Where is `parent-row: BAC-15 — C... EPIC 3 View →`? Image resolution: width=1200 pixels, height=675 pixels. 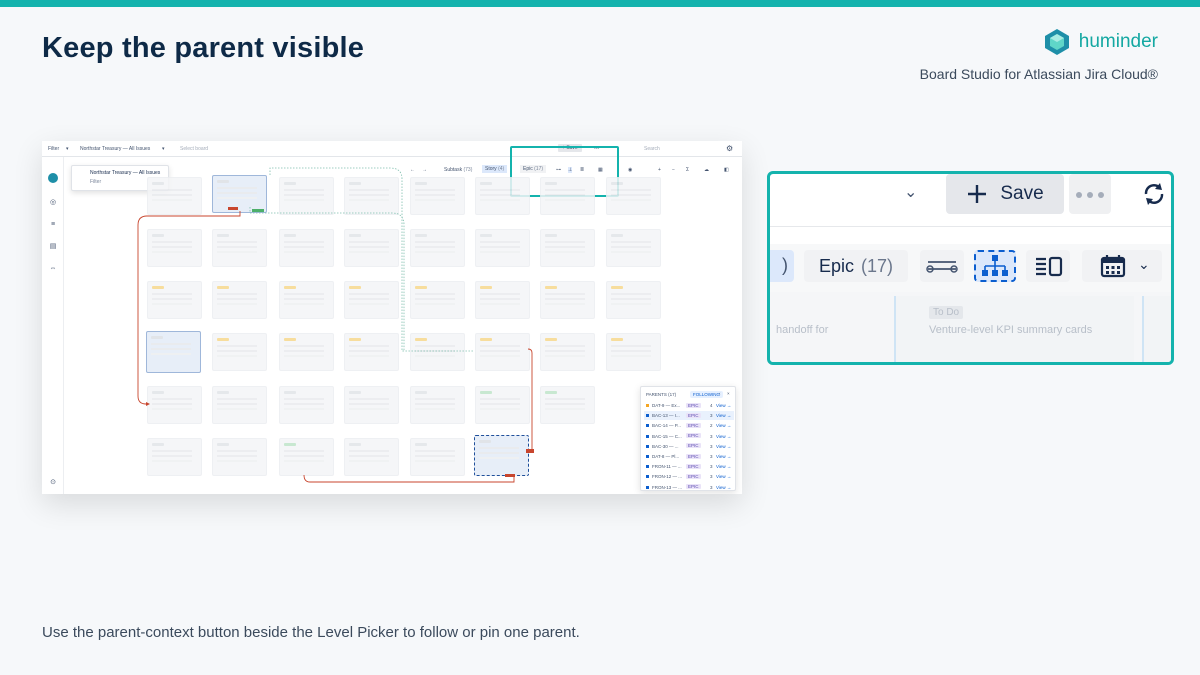
parent-row: BAC-15 — C... EPIC 3 View → is located at coordinates (689, 436).